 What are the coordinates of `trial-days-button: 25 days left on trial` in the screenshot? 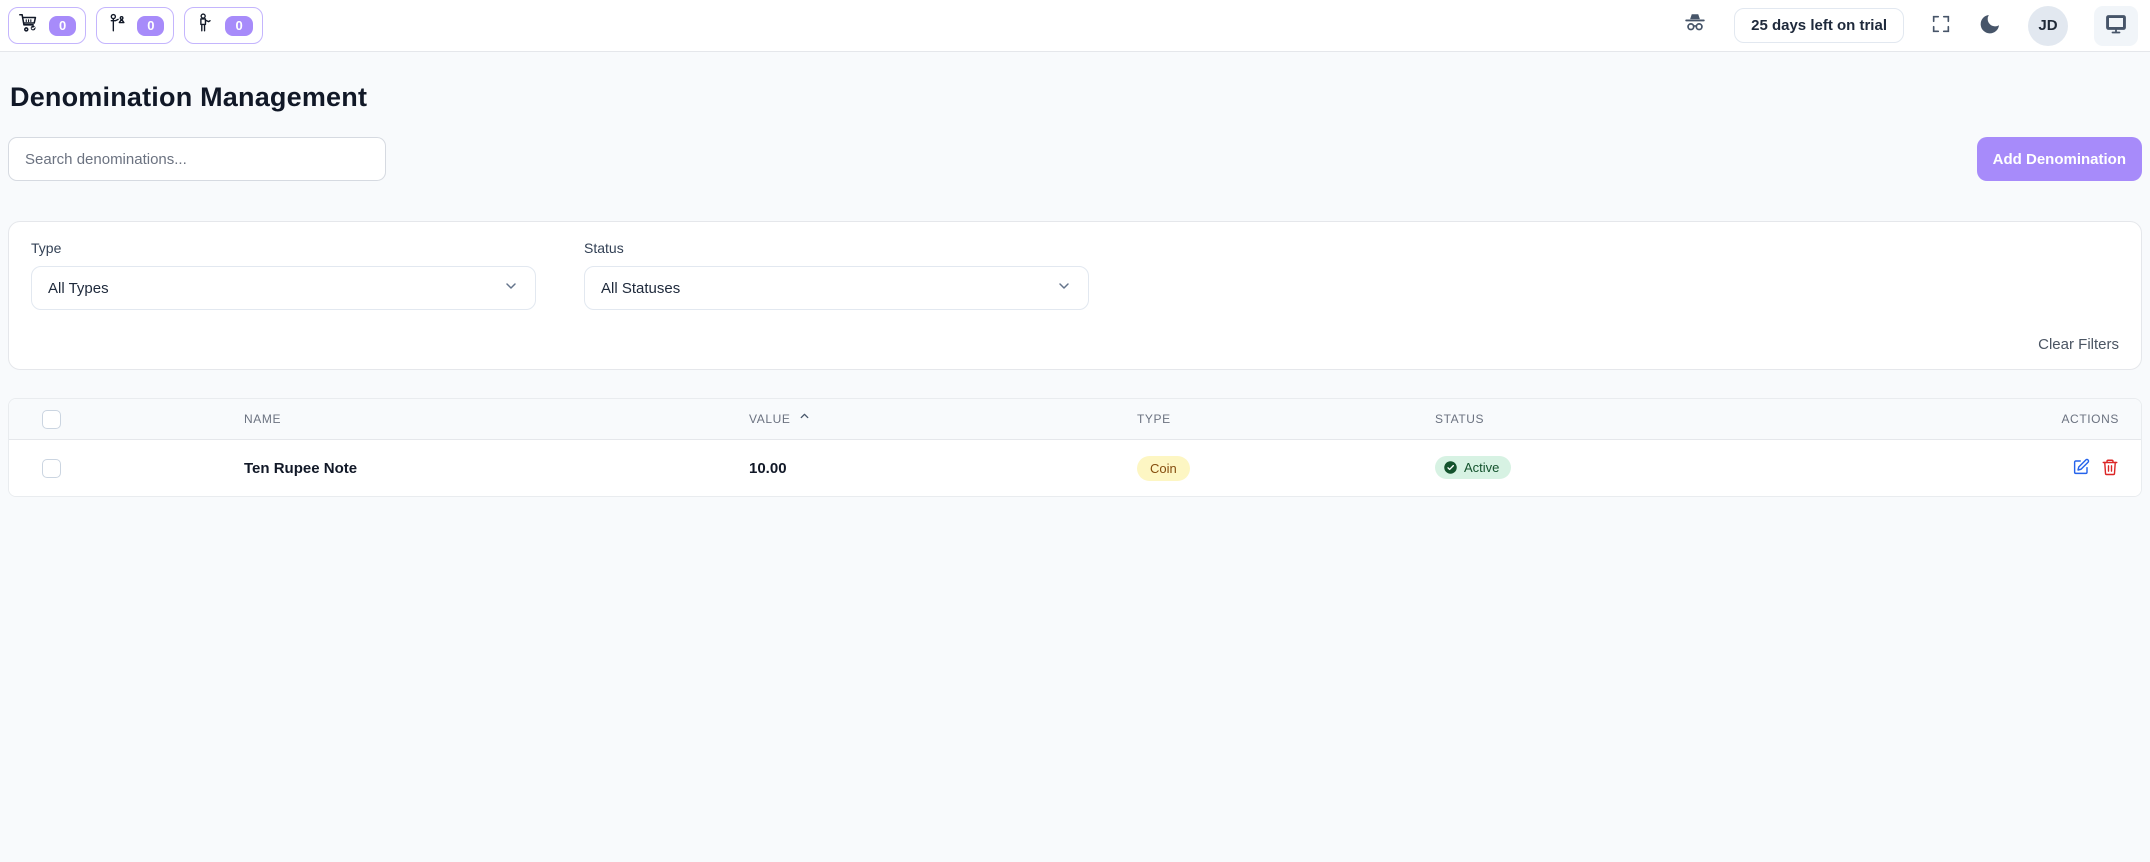 It's located at (1819, 25).